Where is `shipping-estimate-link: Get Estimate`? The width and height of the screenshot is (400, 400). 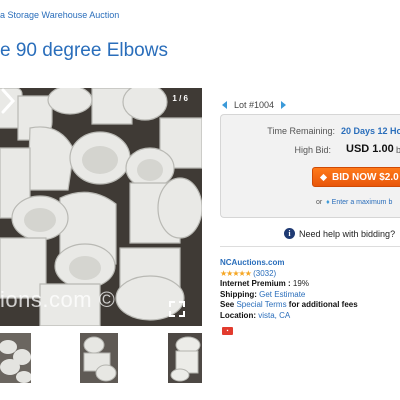 shipping-estimate-link: Get Estimate is located at coordinates (282, 294).